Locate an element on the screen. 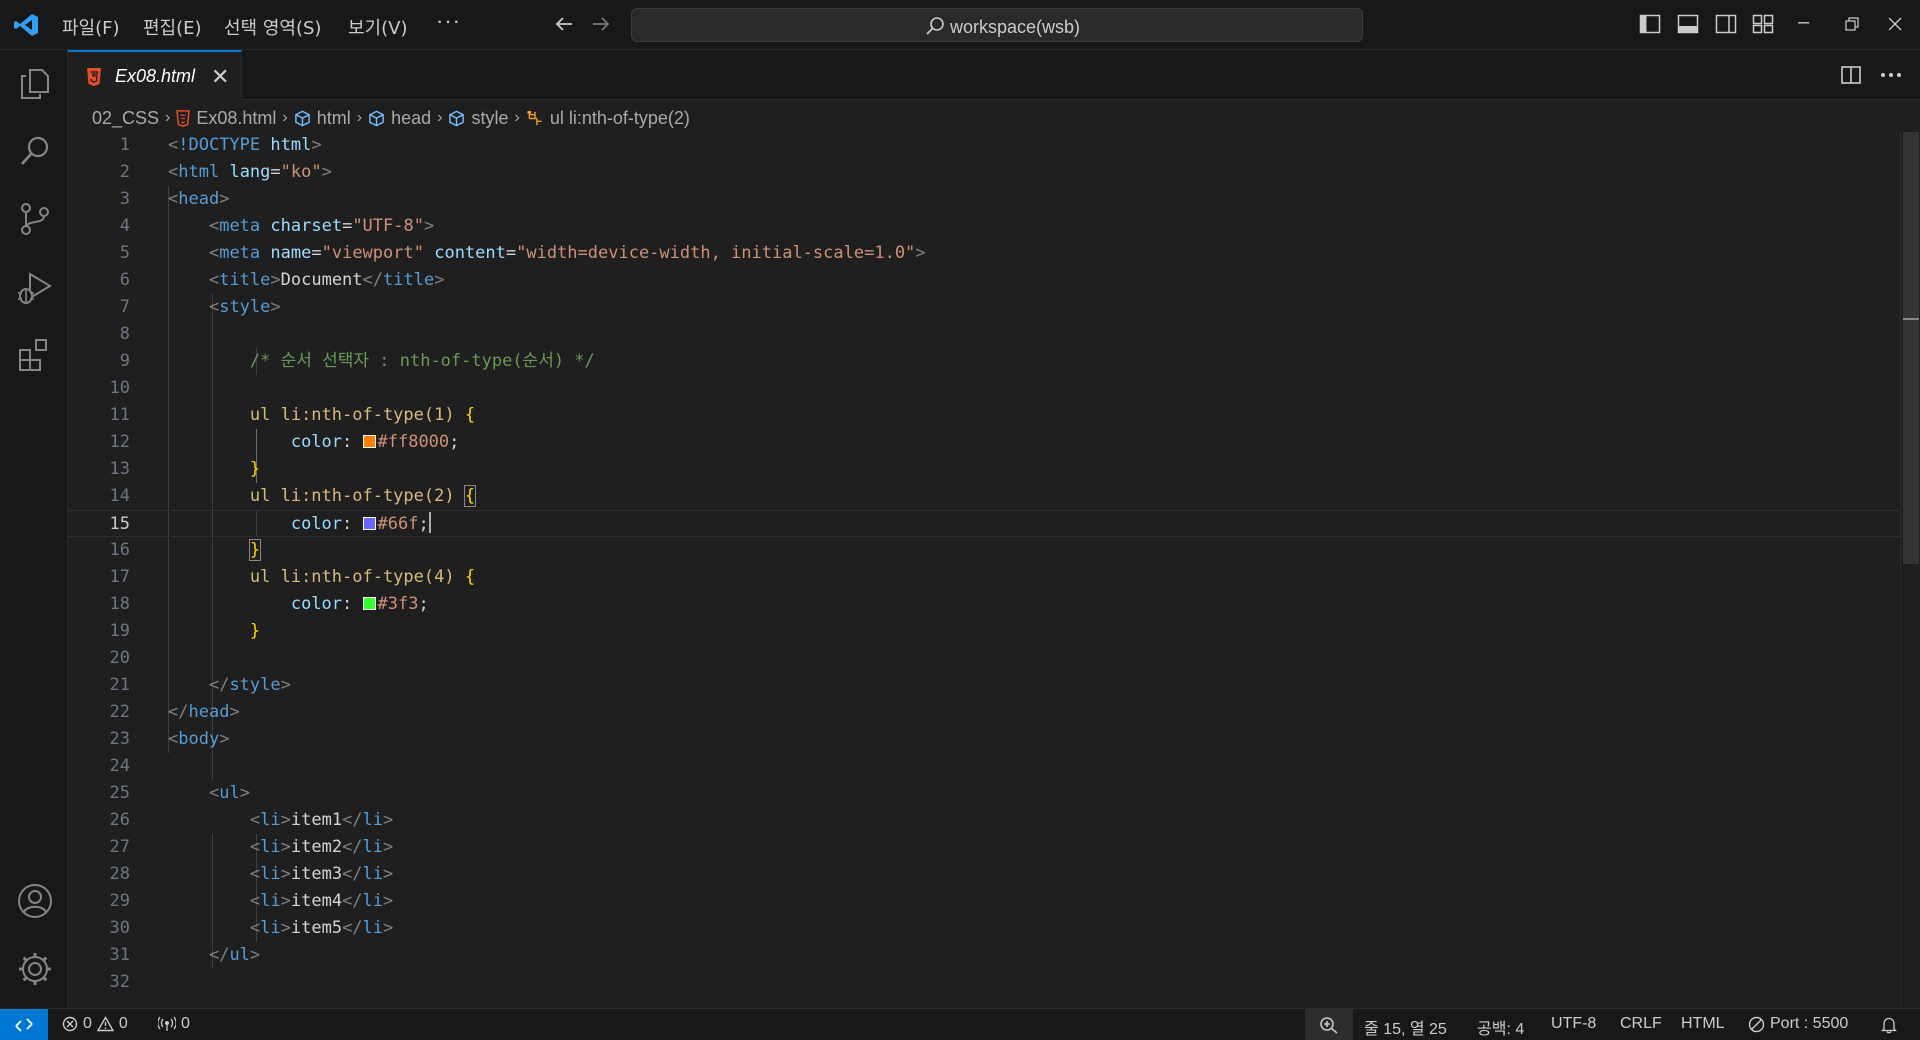 The width and height of the screenshot is (1920, 1040). forward-arrow-icon is located at coordinates (601, 24).